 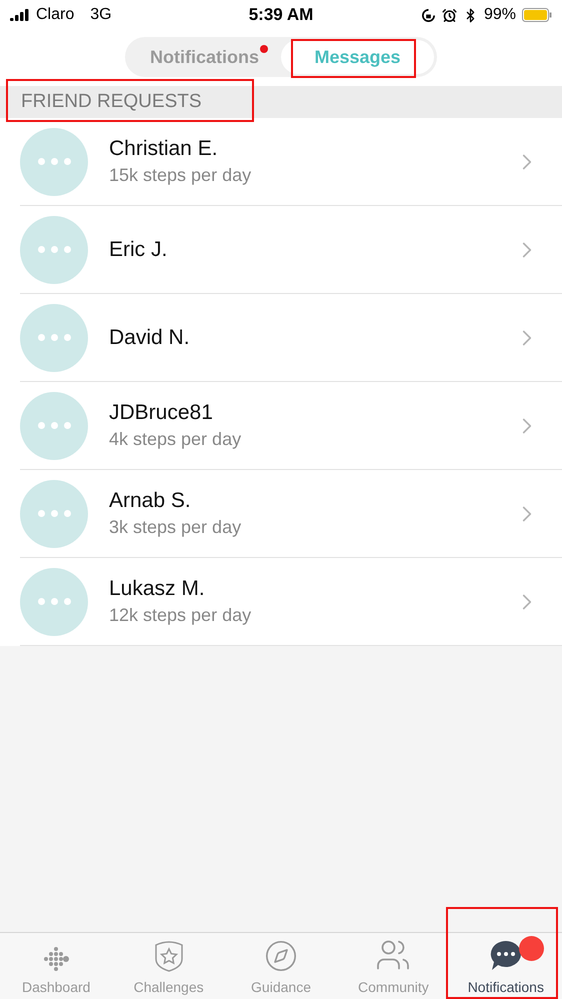 I want to click on friend-name: Lukasz M., so click(x=157, y=589).